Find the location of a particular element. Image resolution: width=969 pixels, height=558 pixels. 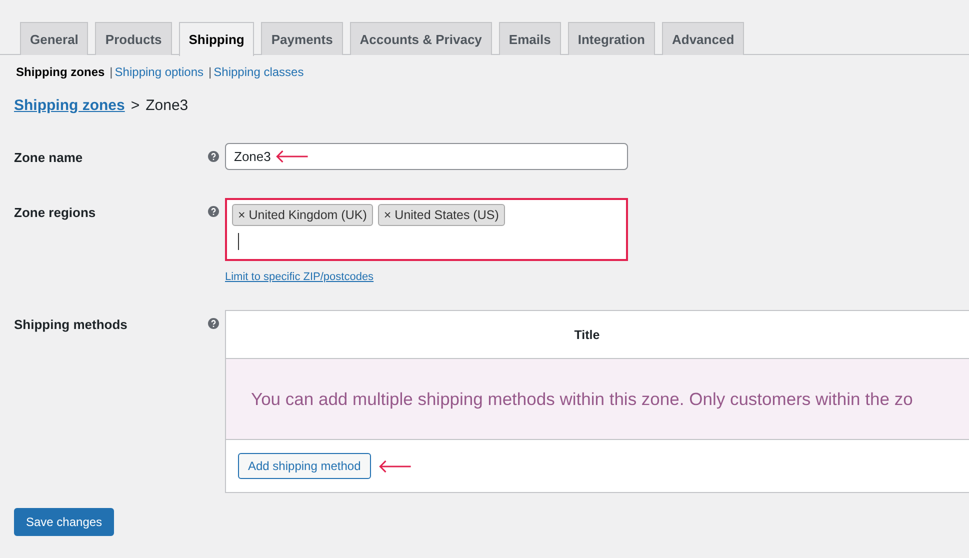

region-tag: × United States (US) is located at coordinates (441, 215).